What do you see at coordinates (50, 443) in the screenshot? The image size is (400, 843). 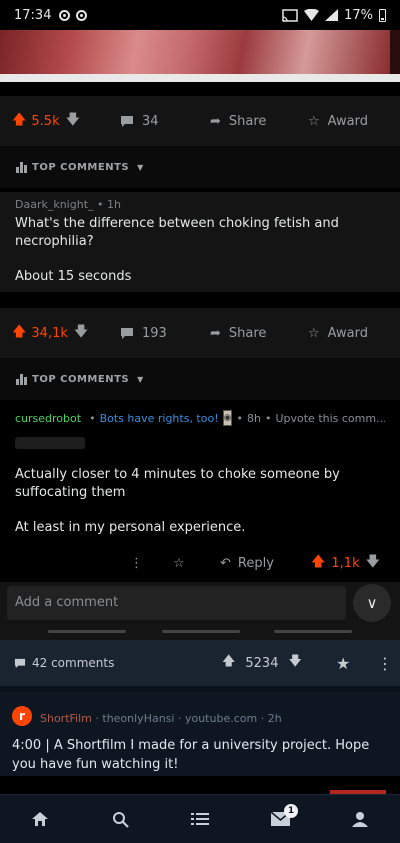 I see `redacted-block` at bounding box center [50, 443].